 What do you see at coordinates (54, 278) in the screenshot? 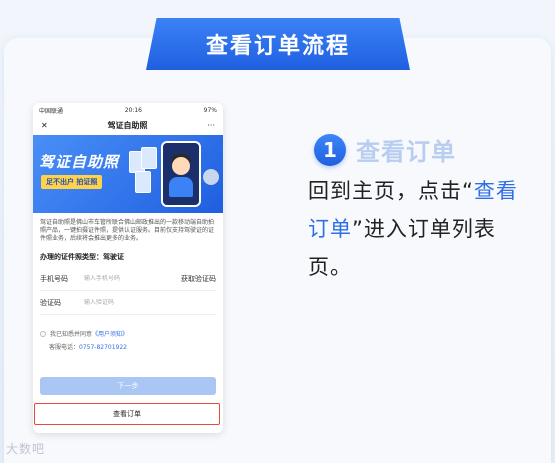
I see `phone-label: 手机号码` at bounding box center [54, 278].